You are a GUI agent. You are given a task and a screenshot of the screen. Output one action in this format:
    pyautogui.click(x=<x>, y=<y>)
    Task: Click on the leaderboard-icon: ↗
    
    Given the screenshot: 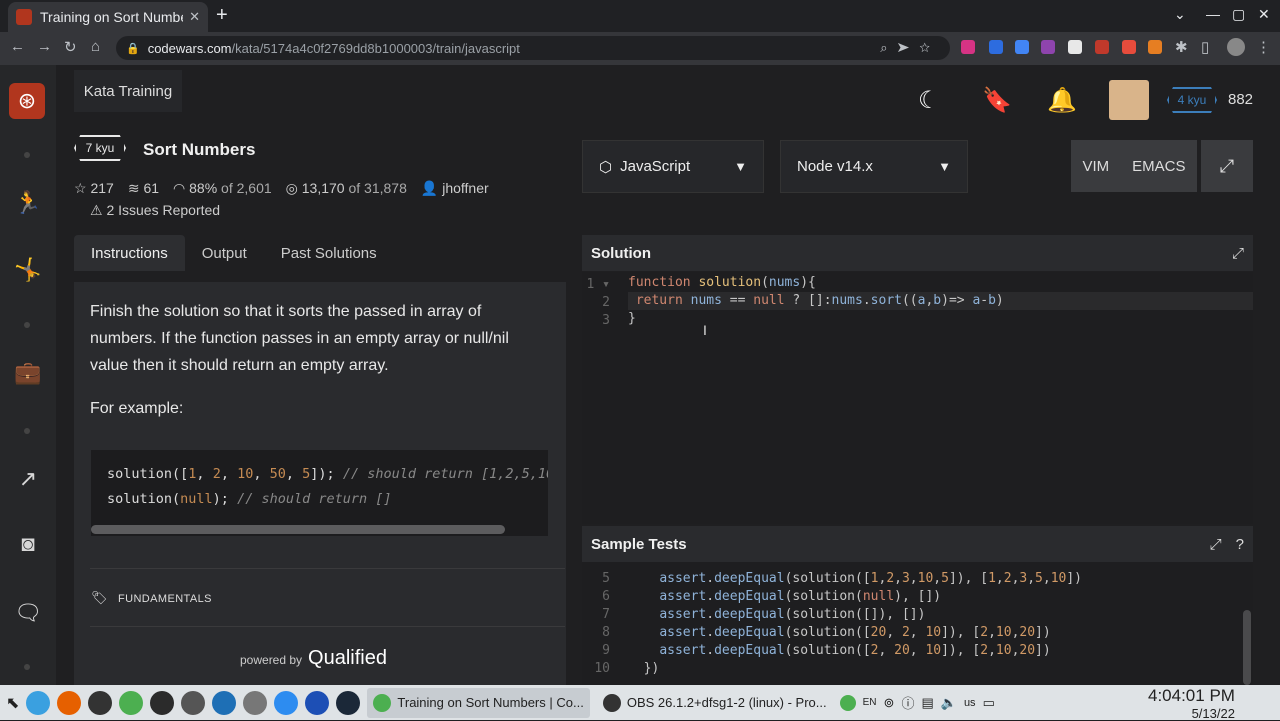 What is the action you would take?
    pyautogui.click(x=28, y=479)
    